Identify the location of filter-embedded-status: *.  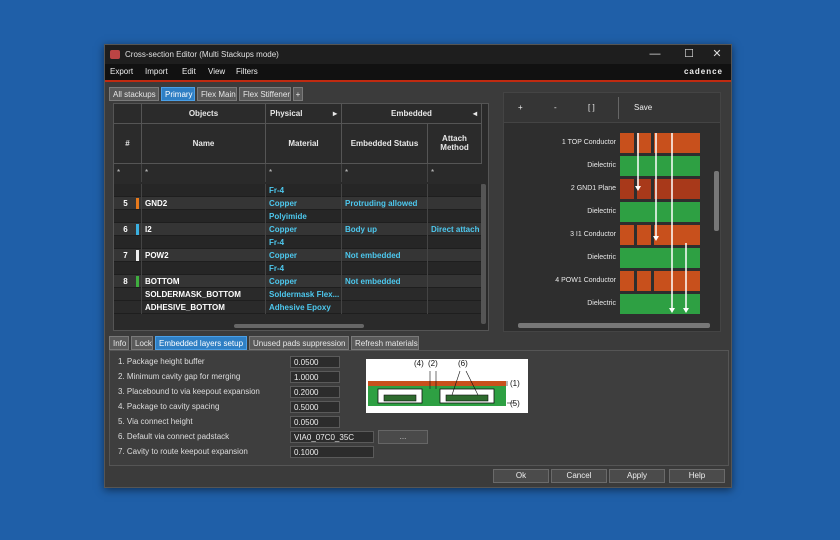
(385, 173).